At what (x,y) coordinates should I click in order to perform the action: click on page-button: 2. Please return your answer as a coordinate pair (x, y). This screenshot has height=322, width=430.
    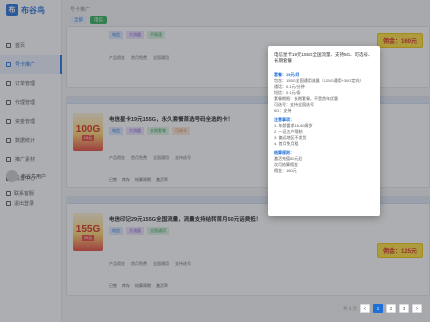
    Looking at the image, I should click on (391, 308).